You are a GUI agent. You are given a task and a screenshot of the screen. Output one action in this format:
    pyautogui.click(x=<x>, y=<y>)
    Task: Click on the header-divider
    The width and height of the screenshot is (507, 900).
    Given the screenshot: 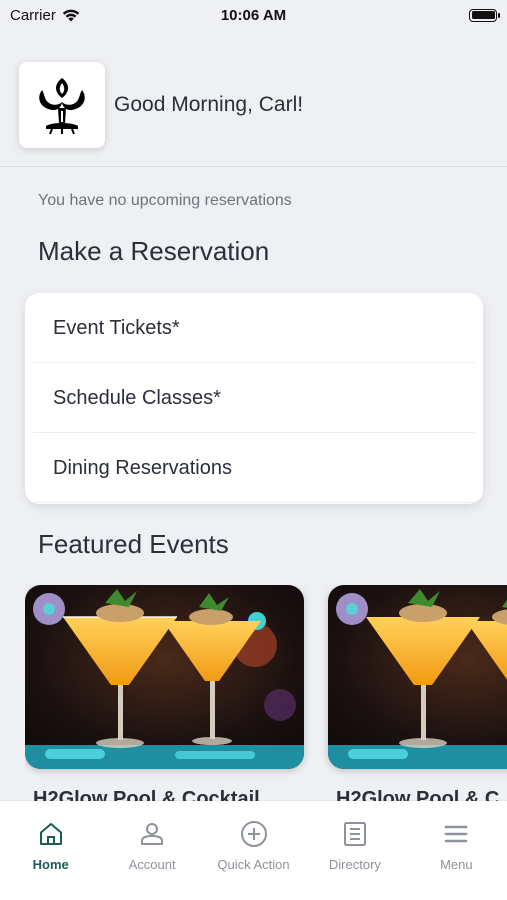 What is the action you would take?
    pyautogui.click(x=253, y=166)
    